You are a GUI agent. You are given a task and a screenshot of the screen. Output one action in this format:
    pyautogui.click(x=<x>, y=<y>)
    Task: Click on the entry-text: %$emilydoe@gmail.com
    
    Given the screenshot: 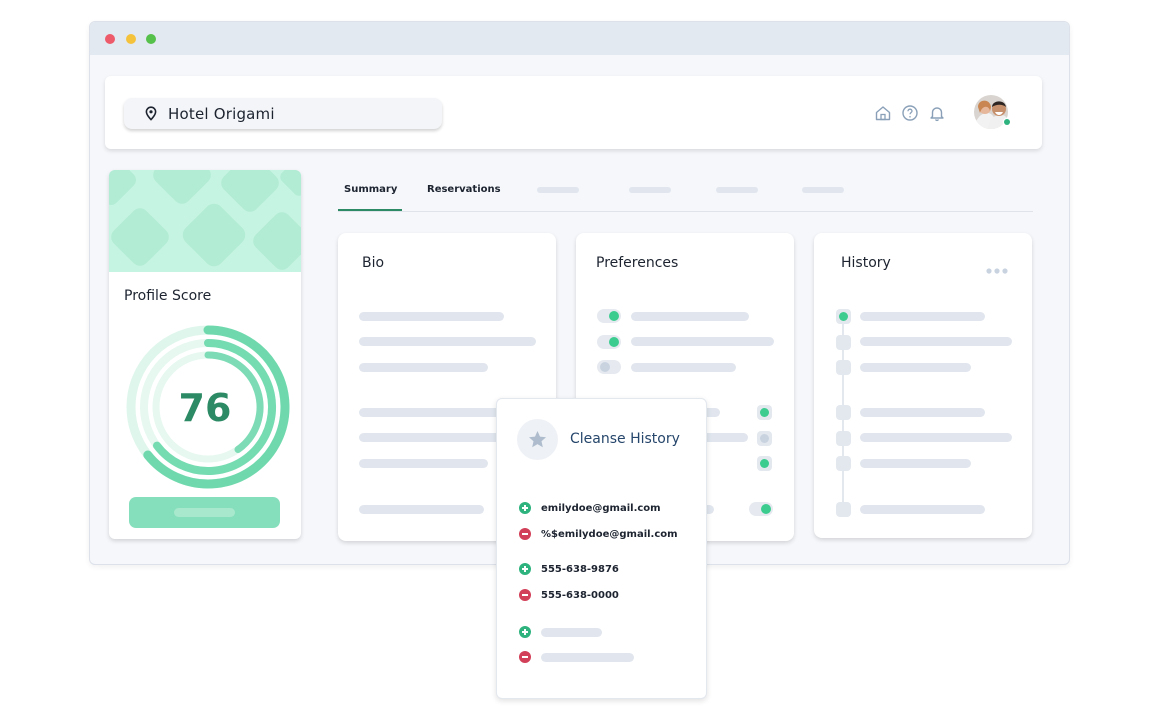 What is the action you would take?
    pyautogui.click(x=609, y=534)
    